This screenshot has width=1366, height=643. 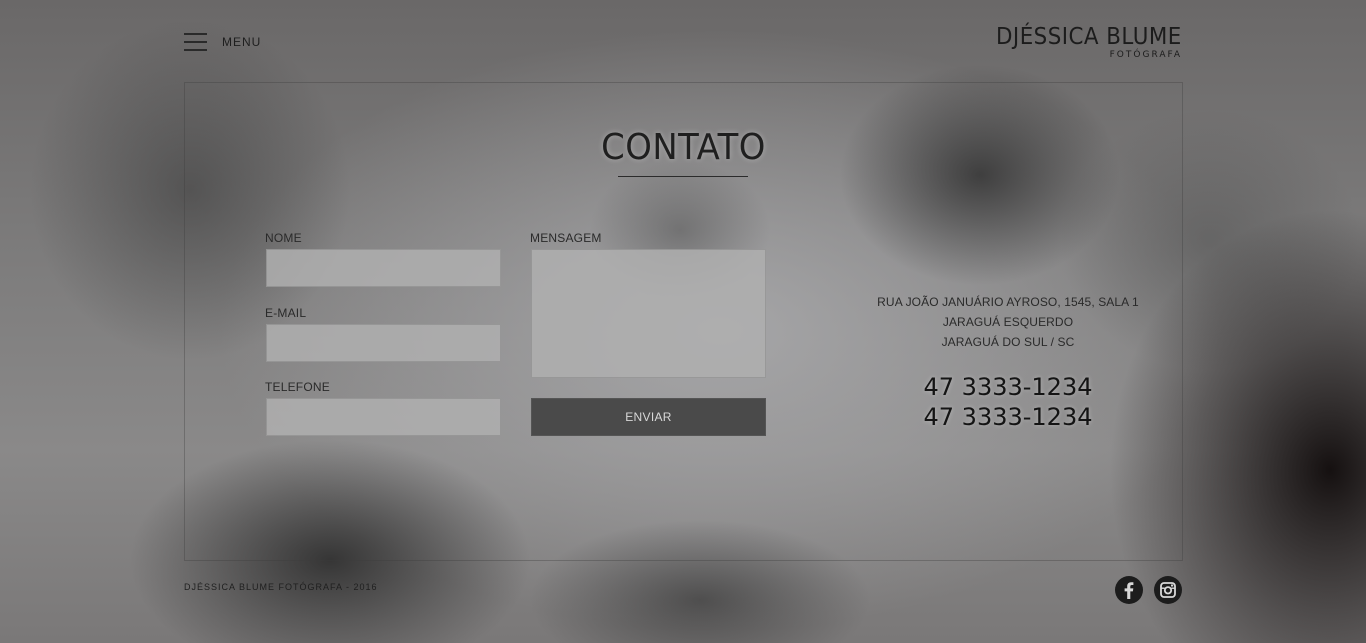 I want to click on facebook-link, so click(x=1129, y=590).